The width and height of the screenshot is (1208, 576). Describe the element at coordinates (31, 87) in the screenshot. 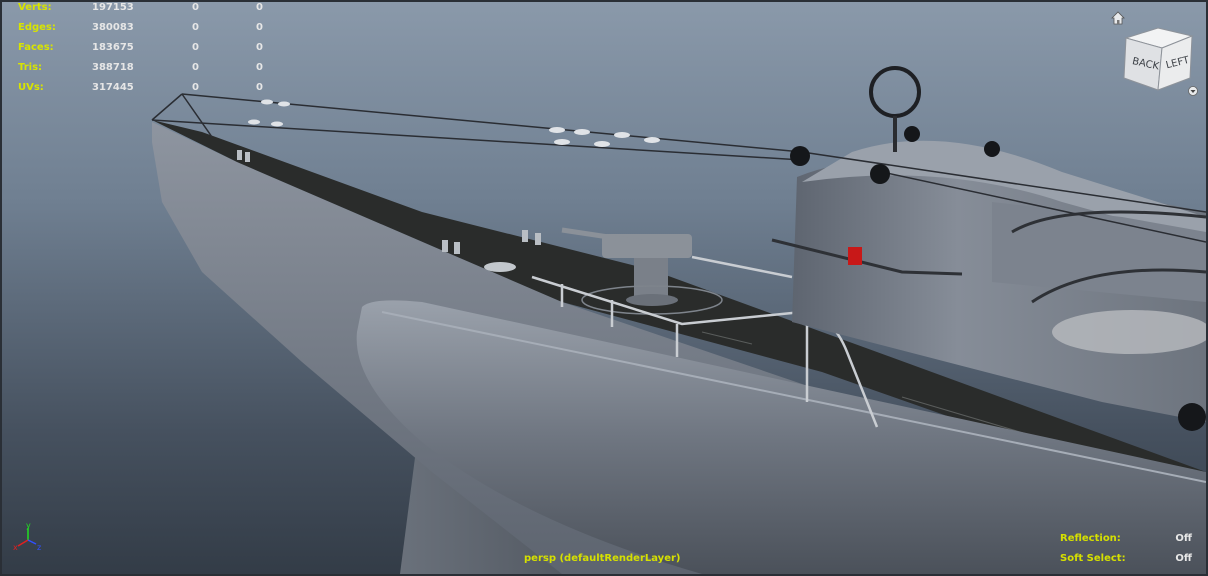

I see `stat-label: UVs:` at that location.